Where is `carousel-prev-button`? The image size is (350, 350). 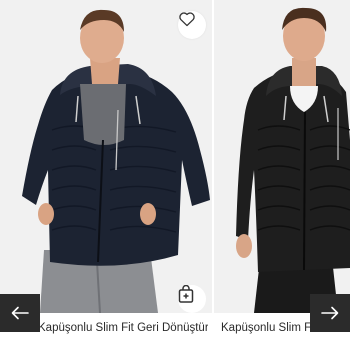
carousel-prev-button is located at coordinates (20, 313).